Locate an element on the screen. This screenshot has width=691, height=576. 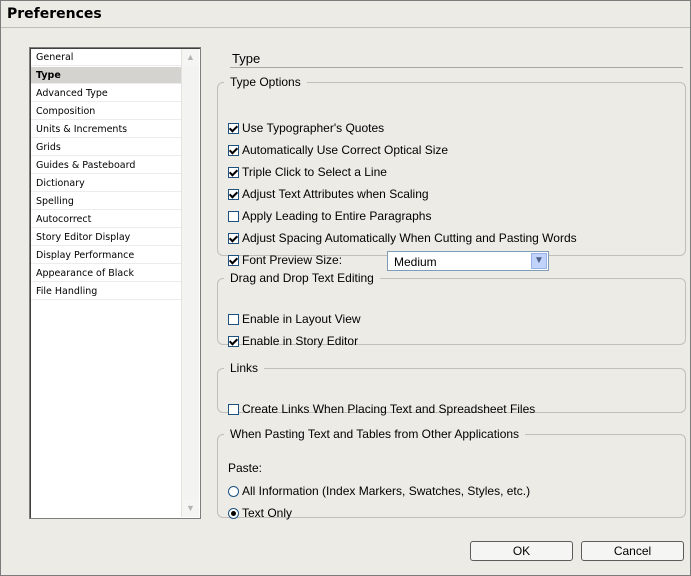
scroll-down-button: ▼ is located at coordinates (190, 508).